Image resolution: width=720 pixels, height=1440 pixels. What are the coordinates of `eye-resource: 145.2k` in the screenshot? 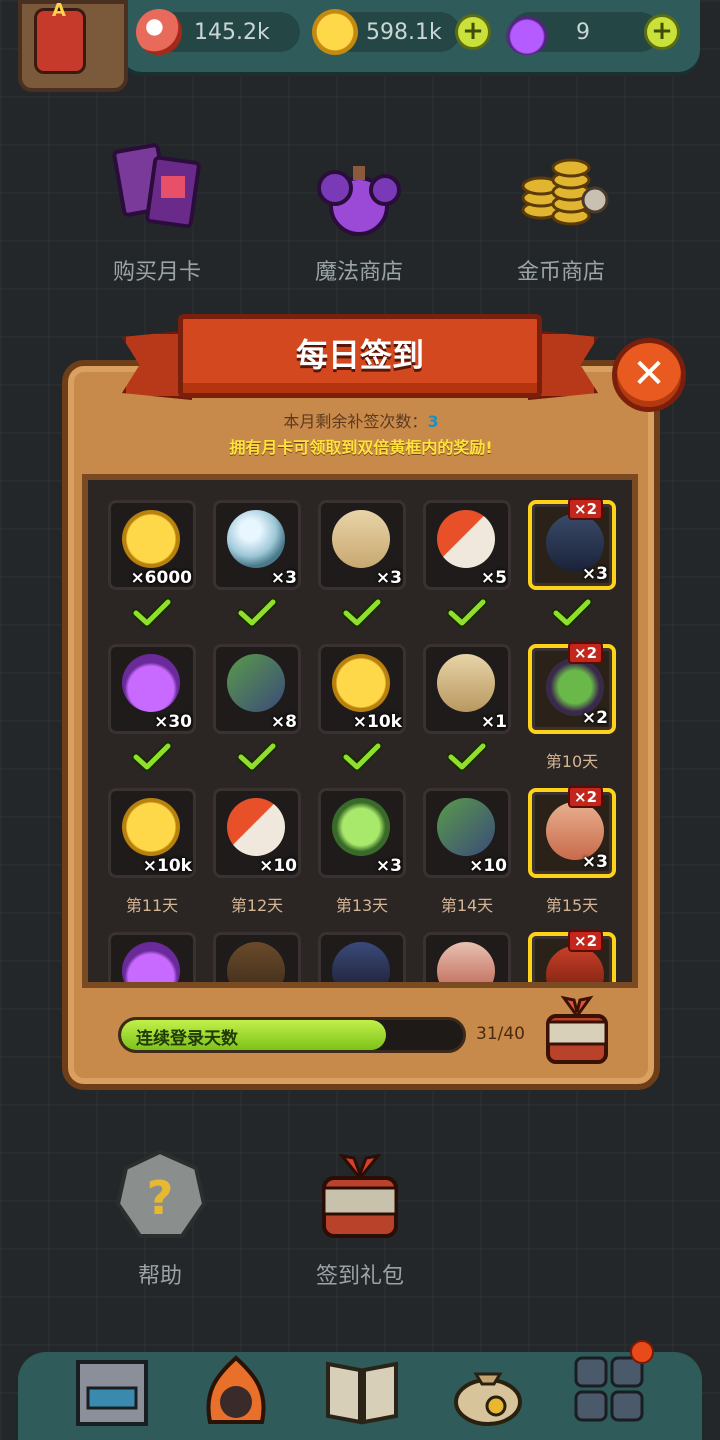 It's located at (218, 32).